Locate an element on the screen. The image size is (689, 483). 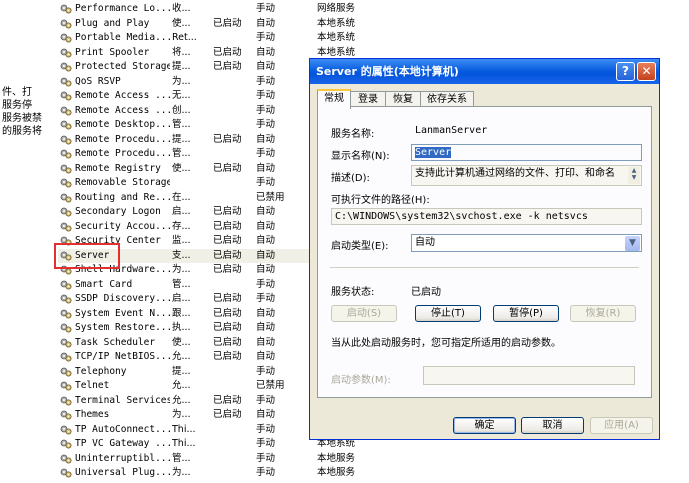
desc-line: 服务被禁 is located at coordinates (22, 118).